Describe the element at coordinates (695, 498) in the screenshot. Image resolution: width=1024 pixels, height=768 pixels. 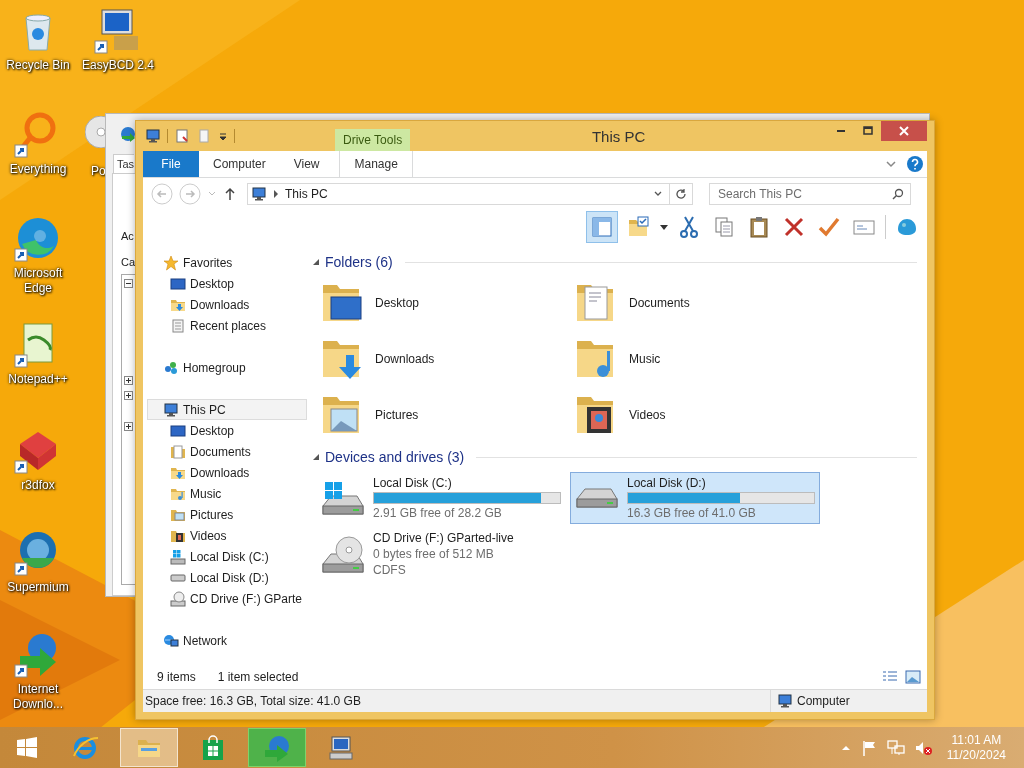
I see `drive-item: Local Disk (D:) 16.3 GB free of 41.0 GB` at that location.